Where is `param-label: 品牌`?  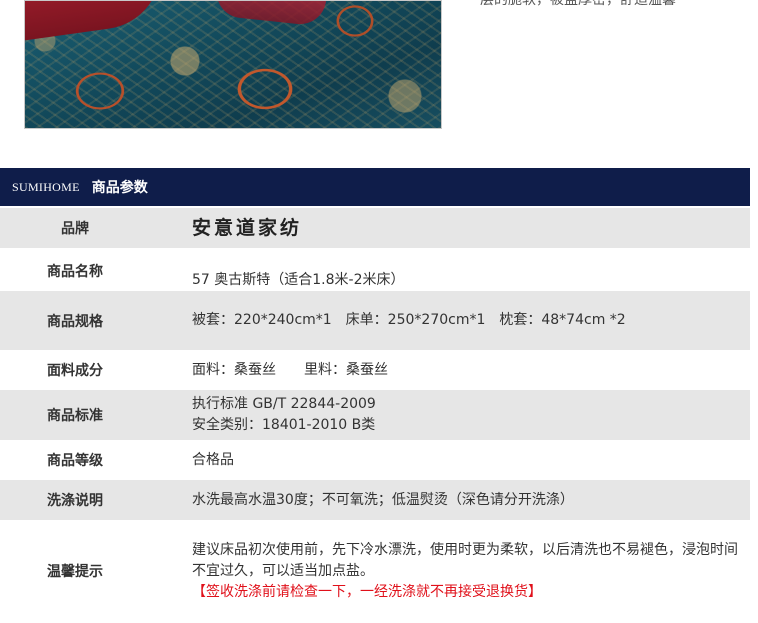
param-label: 品牌 is located at coordinates (75, 229).